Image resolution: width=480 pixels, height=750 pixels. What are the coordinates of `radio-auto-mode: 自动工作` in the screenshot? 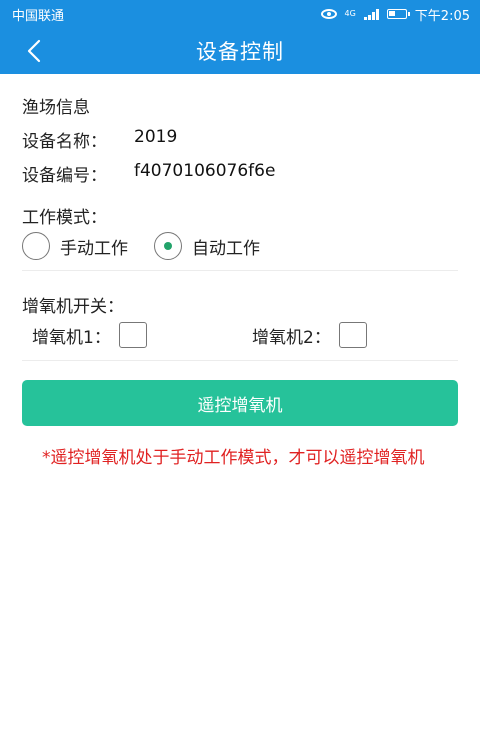 It's located at (207, 246).